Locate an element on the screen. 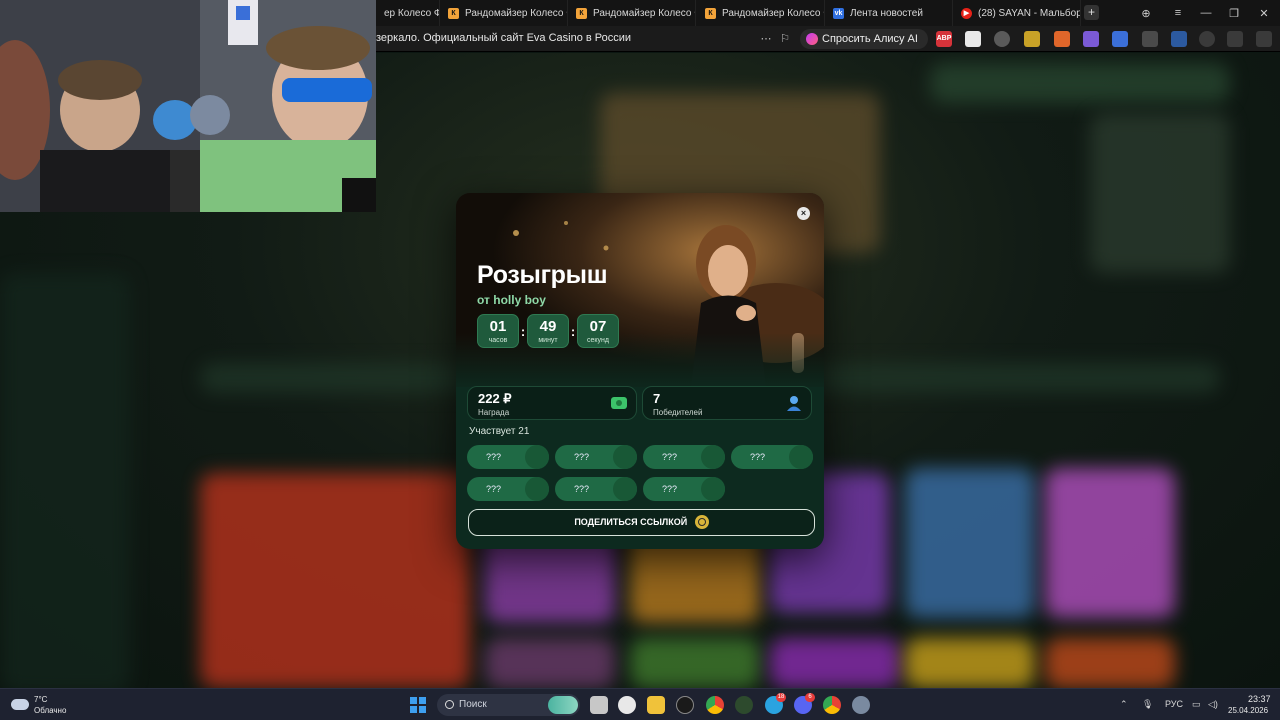 This screenshot has height=720, width=1280. tab-6: ▶ (28) SAYAN - Мальборо is located at coordinates (1017, 13).